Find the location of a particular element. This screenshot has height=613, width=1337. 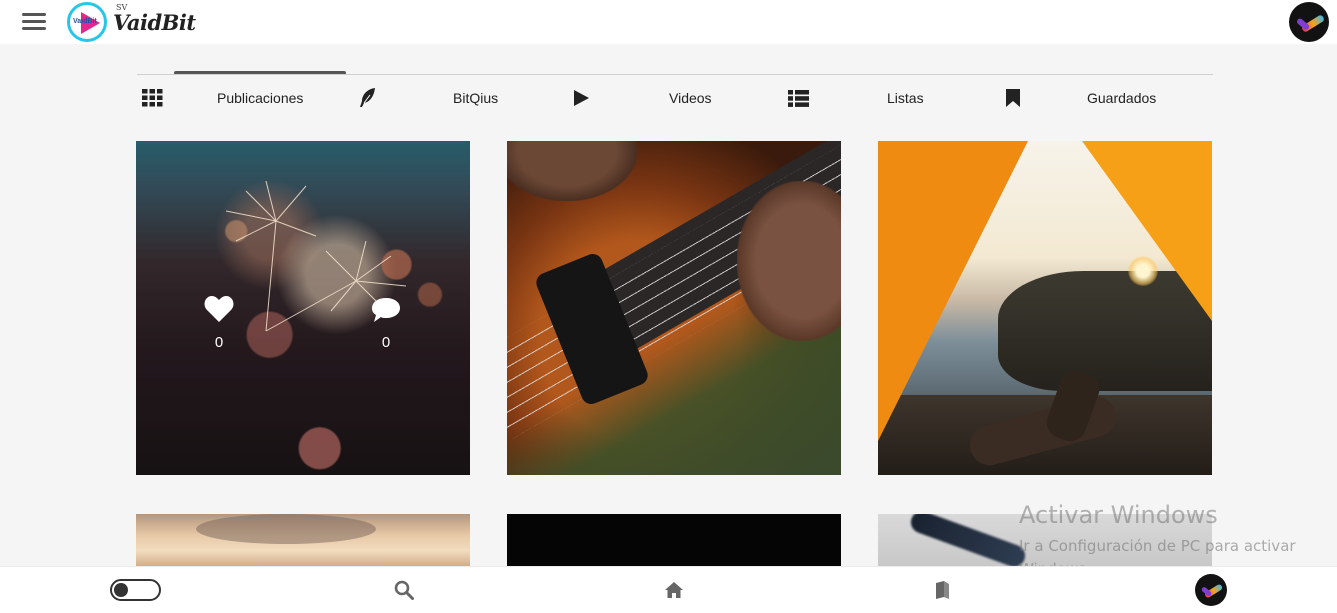

comment-icon is located at coordinates (386, 311).